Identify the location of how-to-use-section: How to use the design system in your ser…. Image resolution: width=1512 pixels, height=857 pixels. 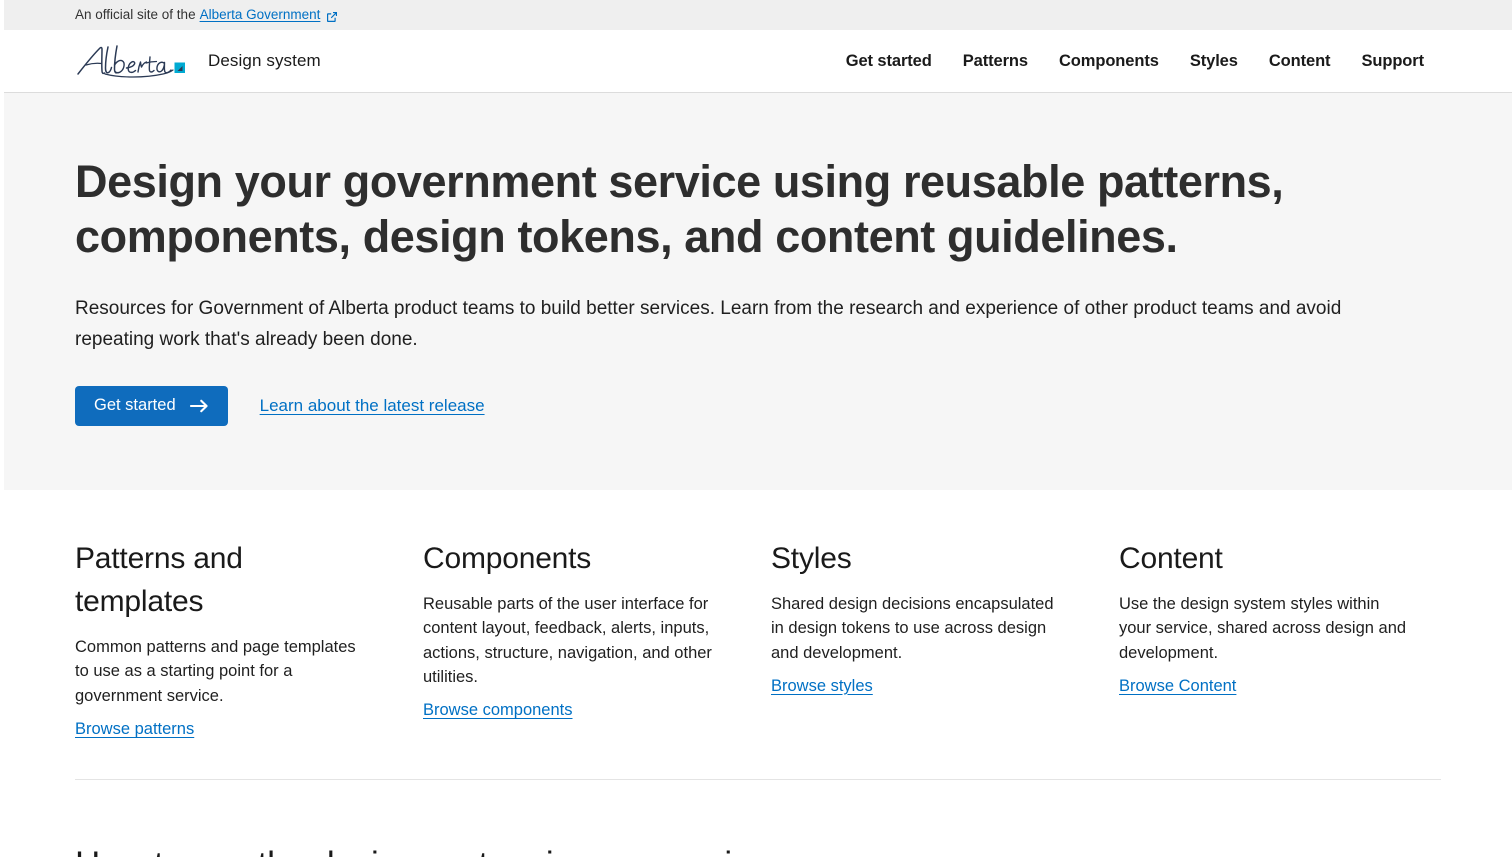
(758, 818).